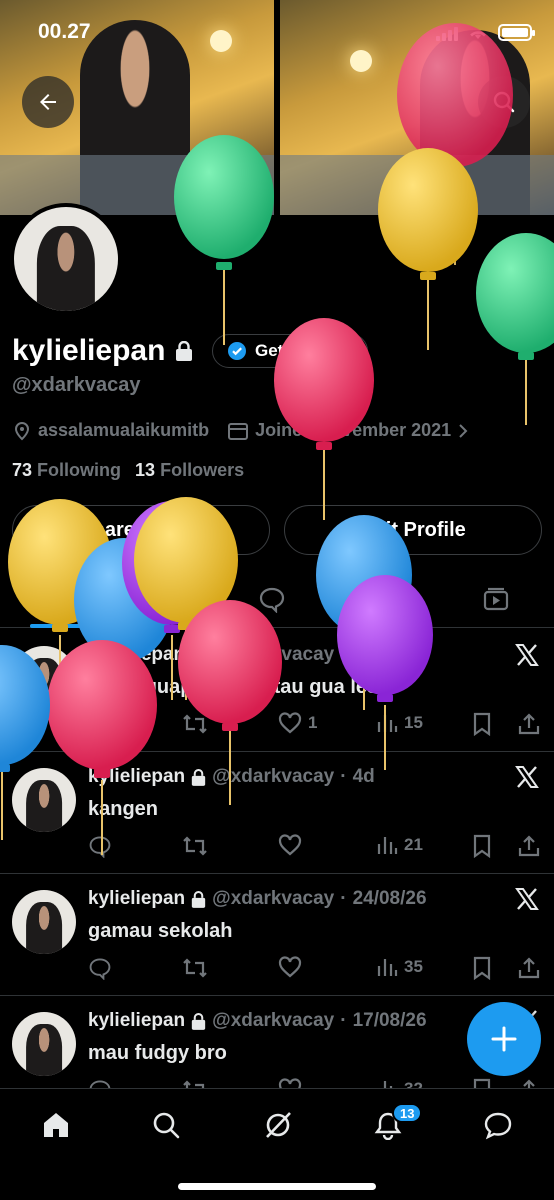 Image resolution: width=554 pixels, height=1200 pixels. Describe the element at coordinates (189, 470) in the screenshot. I see `followers-link: 13 Followers` at that location.